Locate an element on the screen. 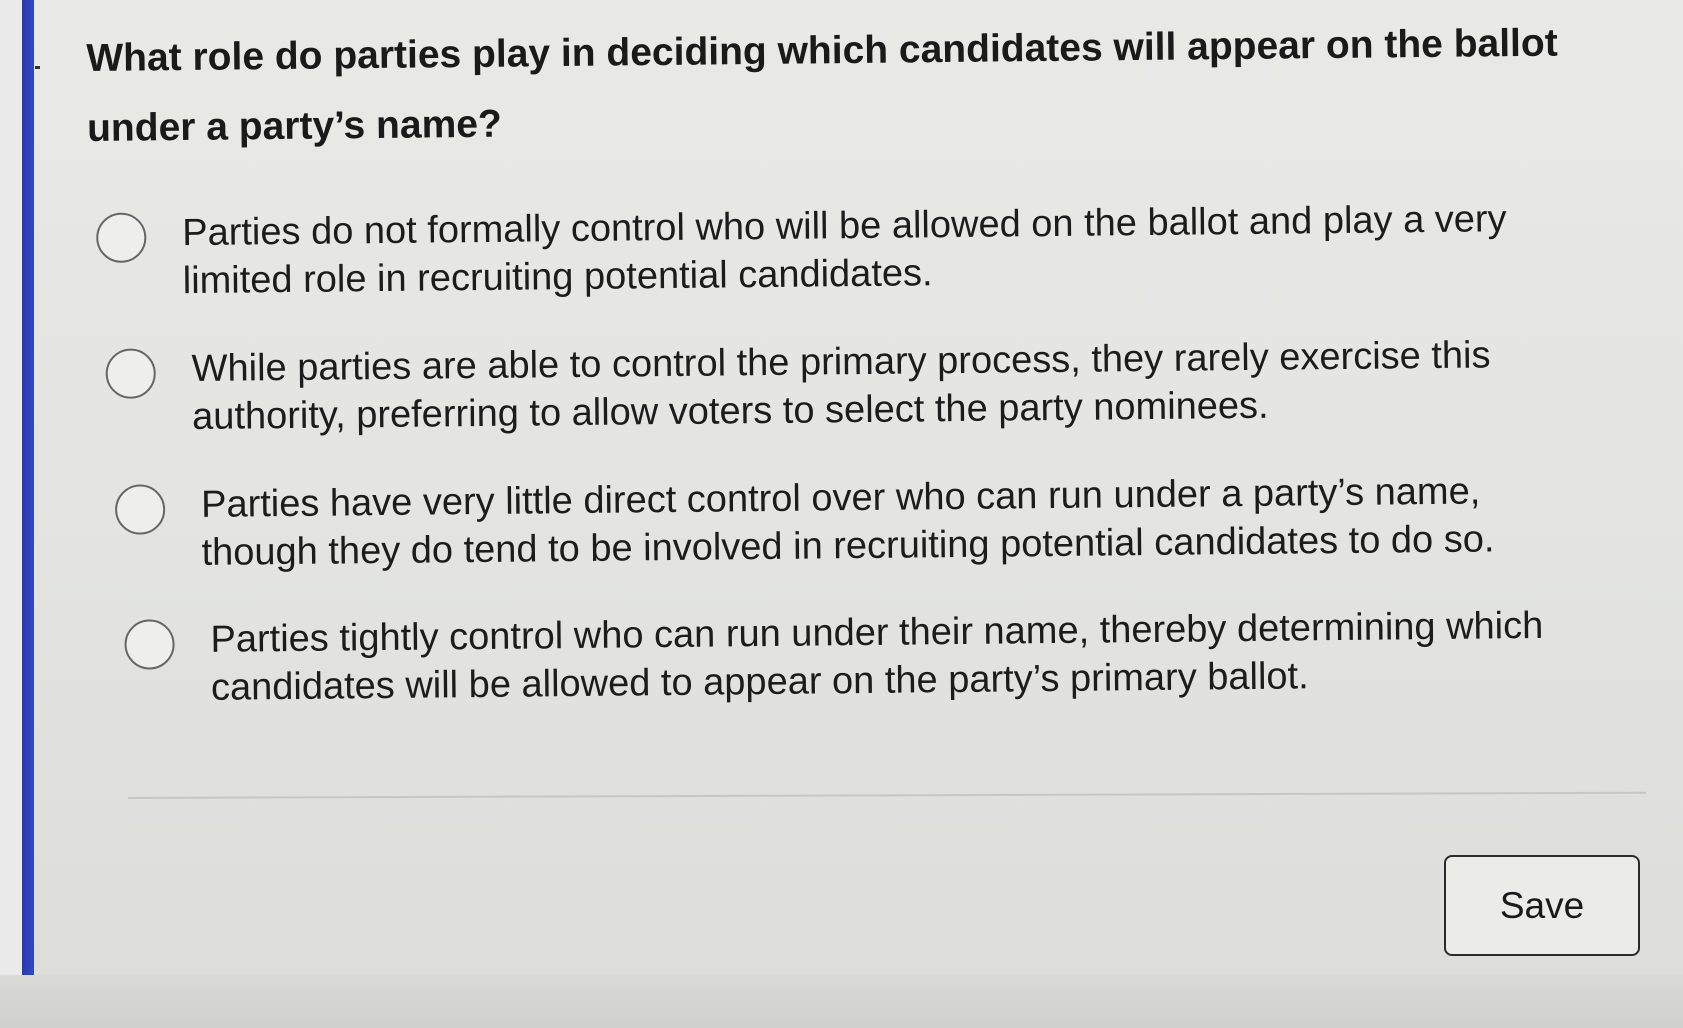 This screenshot has width=1683, height=1028. bullet-marker is located at coordinates (37, 67).